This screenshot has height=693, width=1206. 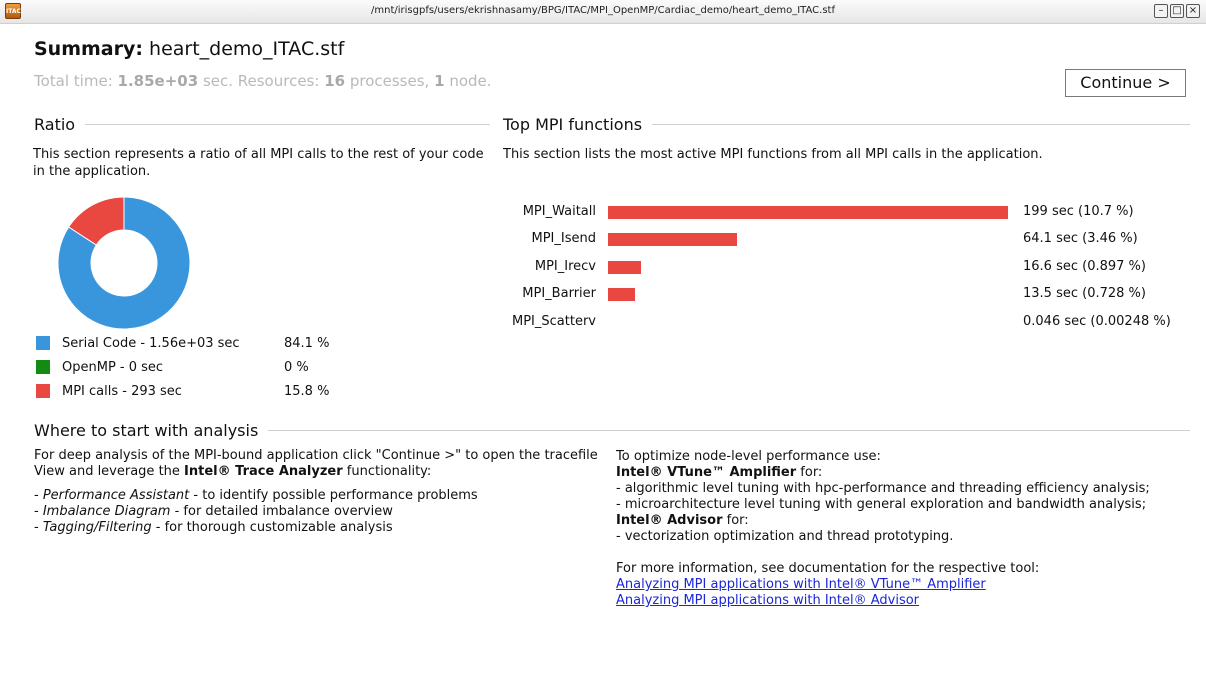 I want to click on function-name: MPI_Barrier, so click(x=559, y=293).